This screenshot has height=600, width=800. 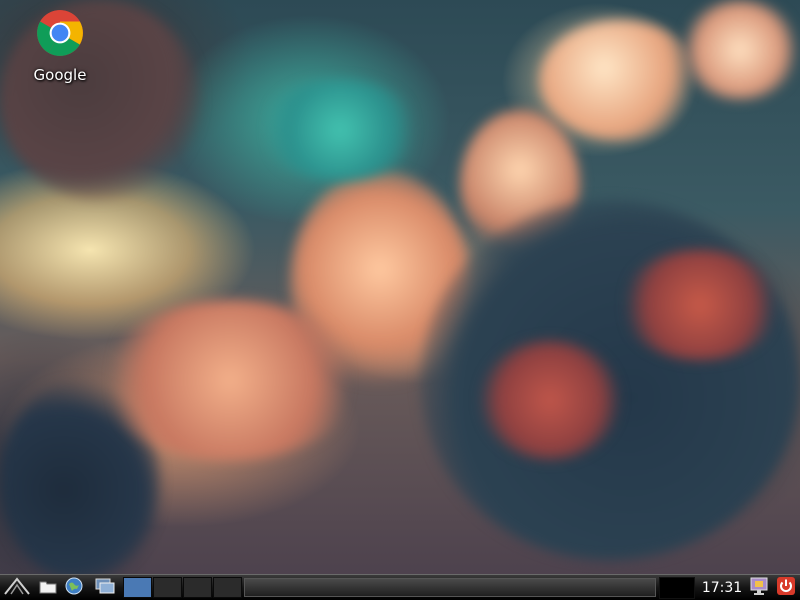 I want to click on show-desktop-icon, so click(x=105, y=588).